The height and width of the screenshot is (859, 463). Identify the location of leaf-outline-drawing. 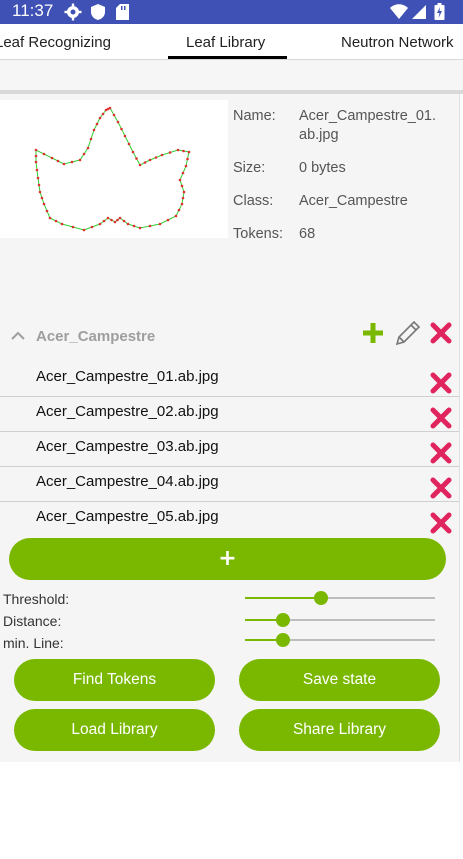
(112, 169).